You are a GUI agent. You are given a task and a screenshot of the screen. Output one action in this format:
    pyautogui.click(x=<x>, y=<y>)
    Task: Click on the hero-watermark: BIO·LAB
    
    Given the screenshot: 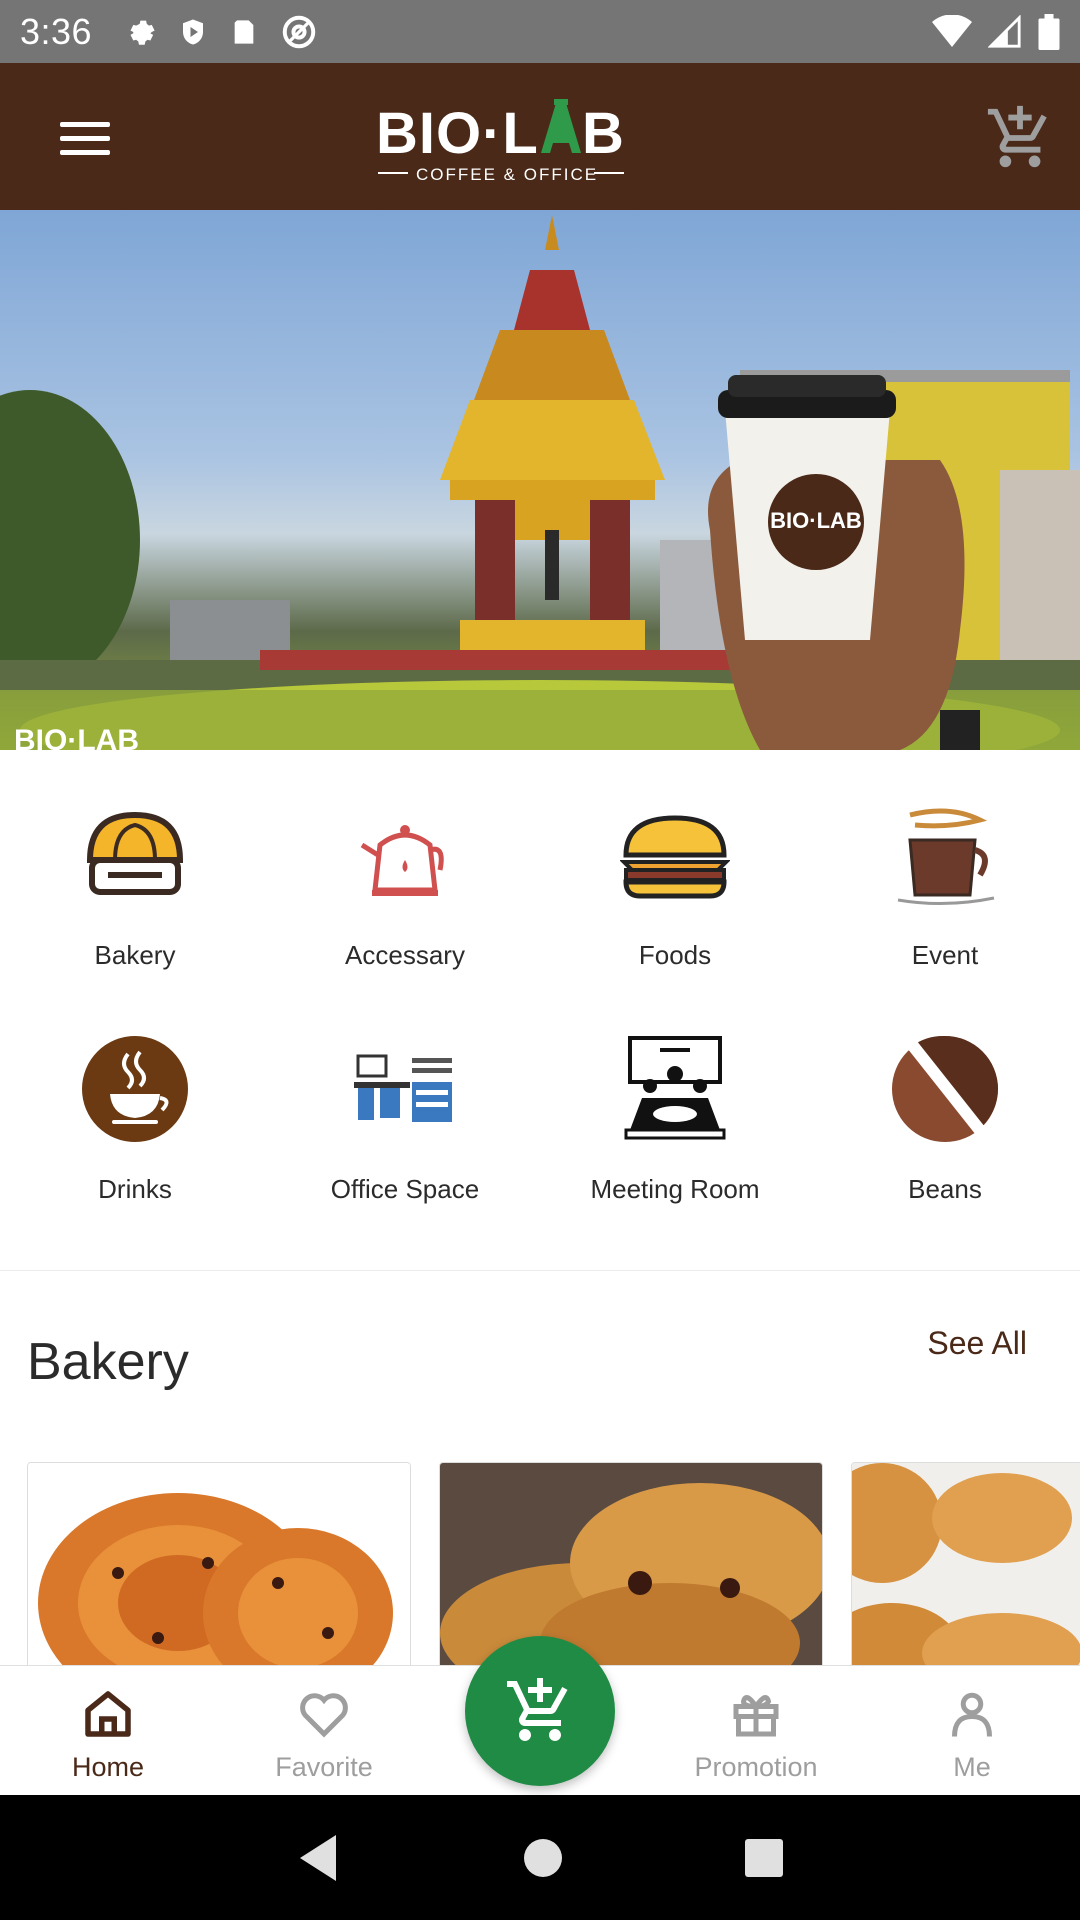 What is the action you would take?
    pyautogui.click(x=76, y=737)
    